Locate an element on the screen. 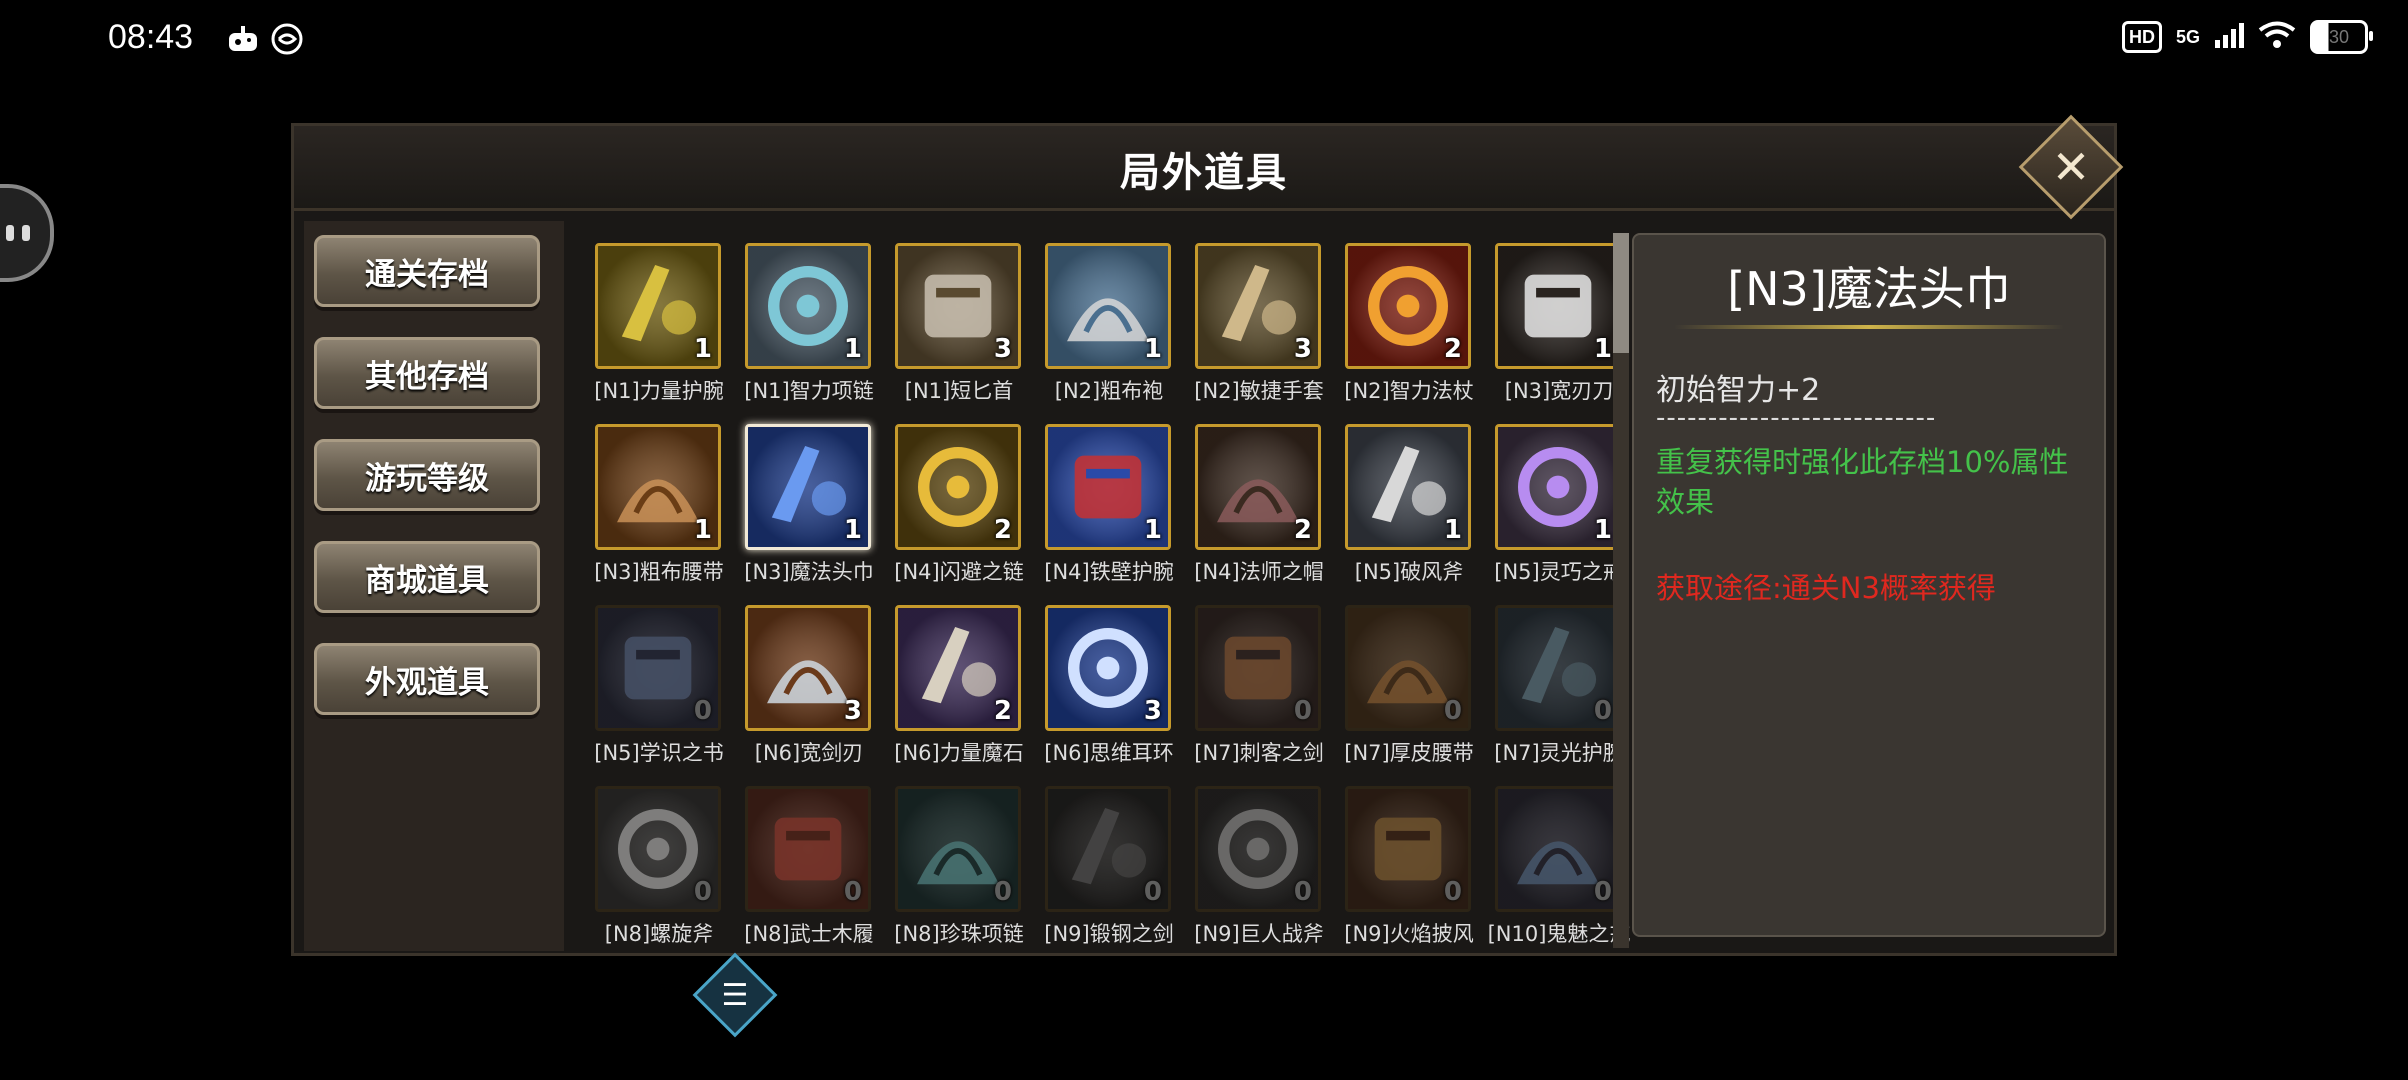 Image resolution: width=2408 pixels, height=1080 pixels. item-cell: 2 [N2]智力法杖 is located at coordinates (1409, 320).